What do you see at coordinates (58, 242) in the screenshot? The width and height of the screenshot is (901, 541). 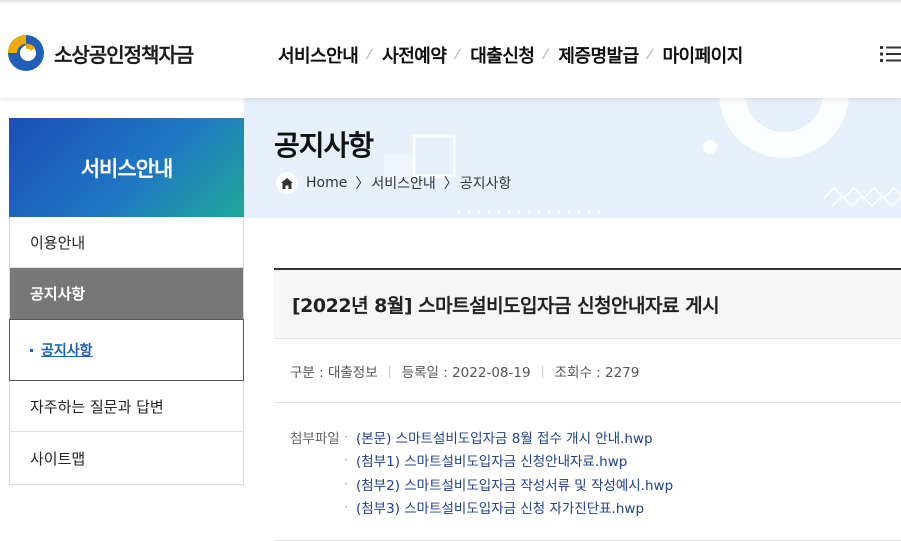 I see `lnb-item-label: 이용안내` at bounding box center [58, 242].